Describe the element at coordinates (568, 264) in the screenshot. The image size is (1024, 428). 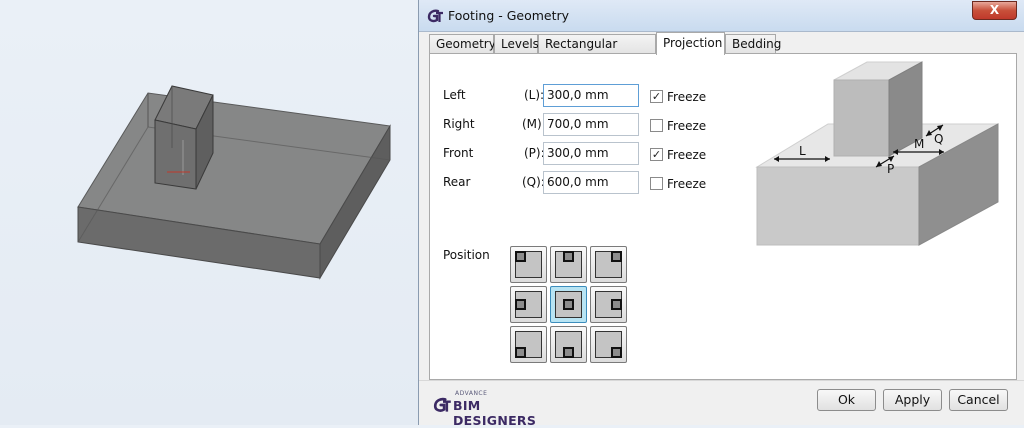
I see `position-top-center` at that location.